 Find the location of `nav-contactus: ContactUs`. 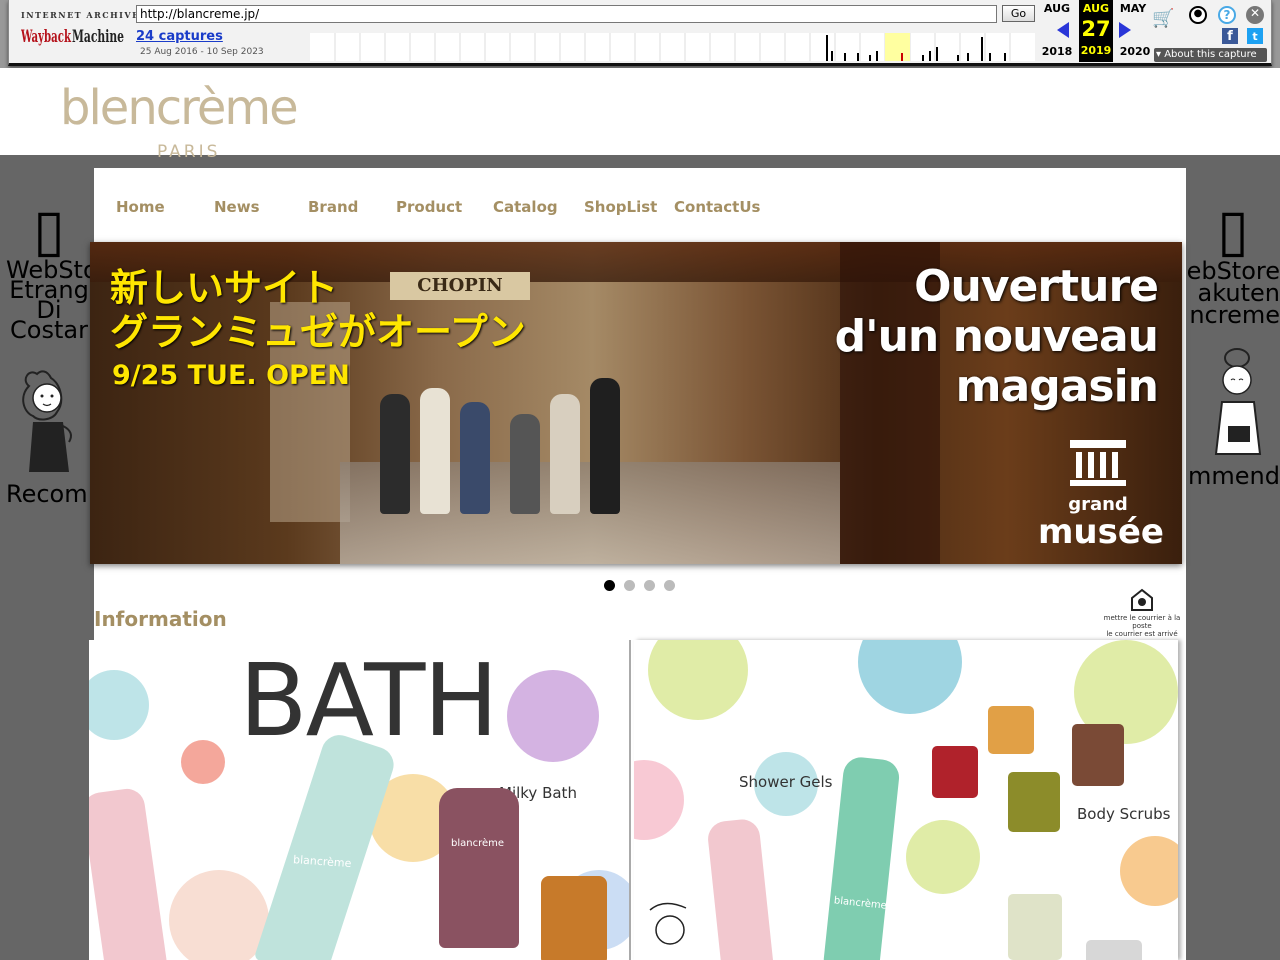

nav-contactus: ContactUs is located at coordinates (717, 207).